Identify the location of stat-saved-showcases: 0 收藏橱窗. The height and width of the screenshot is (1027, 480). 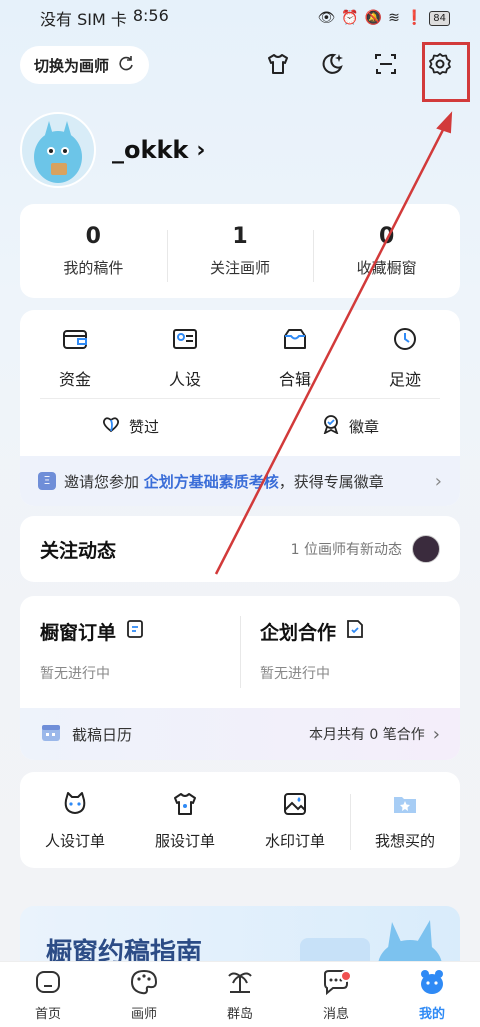
(386, 253).